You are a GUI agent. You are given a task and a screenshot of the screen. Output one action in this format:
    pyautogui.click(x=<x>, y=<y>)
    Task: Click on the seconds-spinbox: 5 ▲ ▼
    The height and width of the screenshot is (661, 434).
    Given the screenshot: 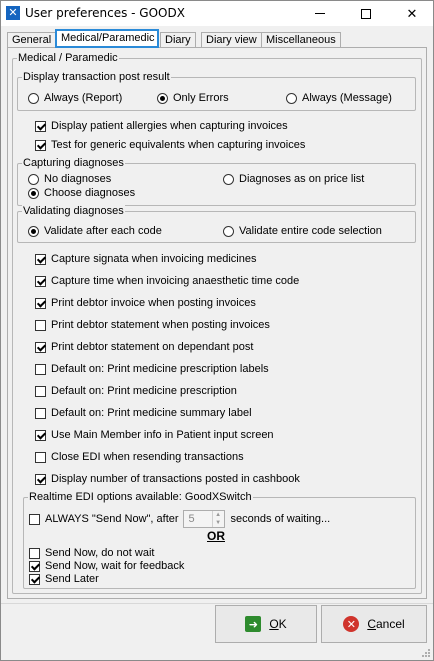 What is the action you would take?
    pyautogui.click(x=203, y=519)
    